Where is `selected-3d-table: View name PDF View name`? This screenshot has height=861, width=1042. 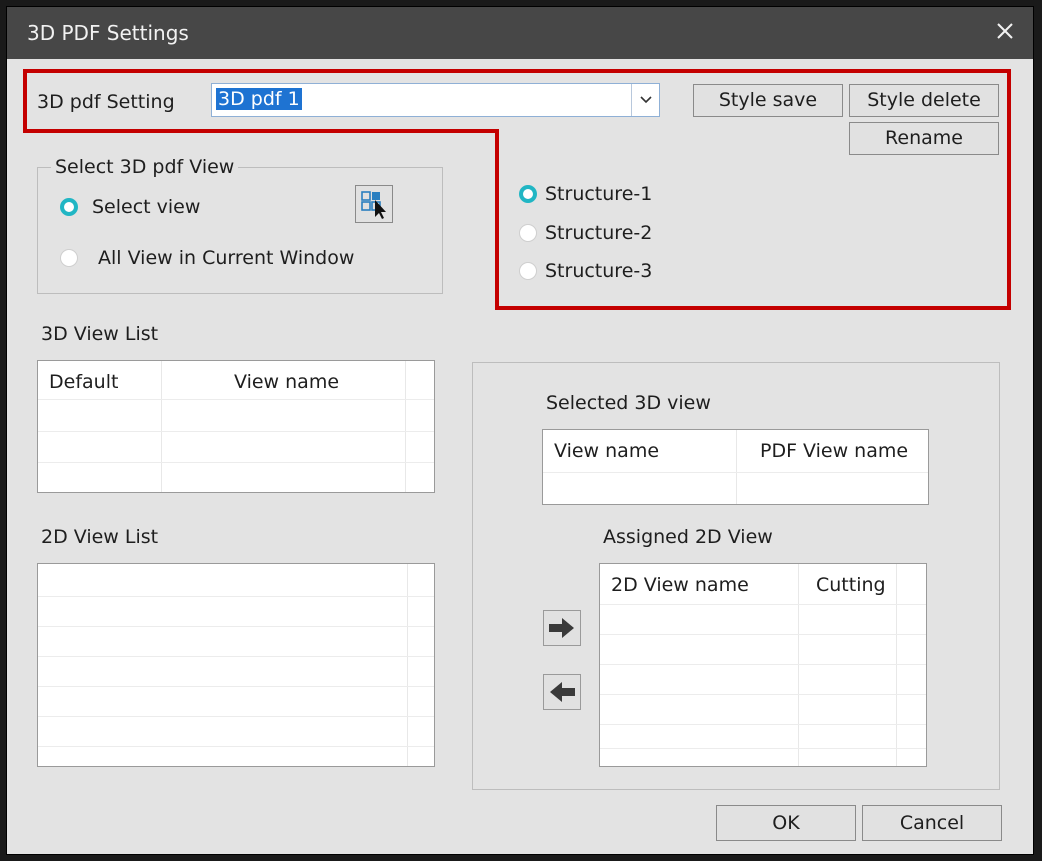 selected-3d-table: View name PDF View name is located at coordinates (735, 467).